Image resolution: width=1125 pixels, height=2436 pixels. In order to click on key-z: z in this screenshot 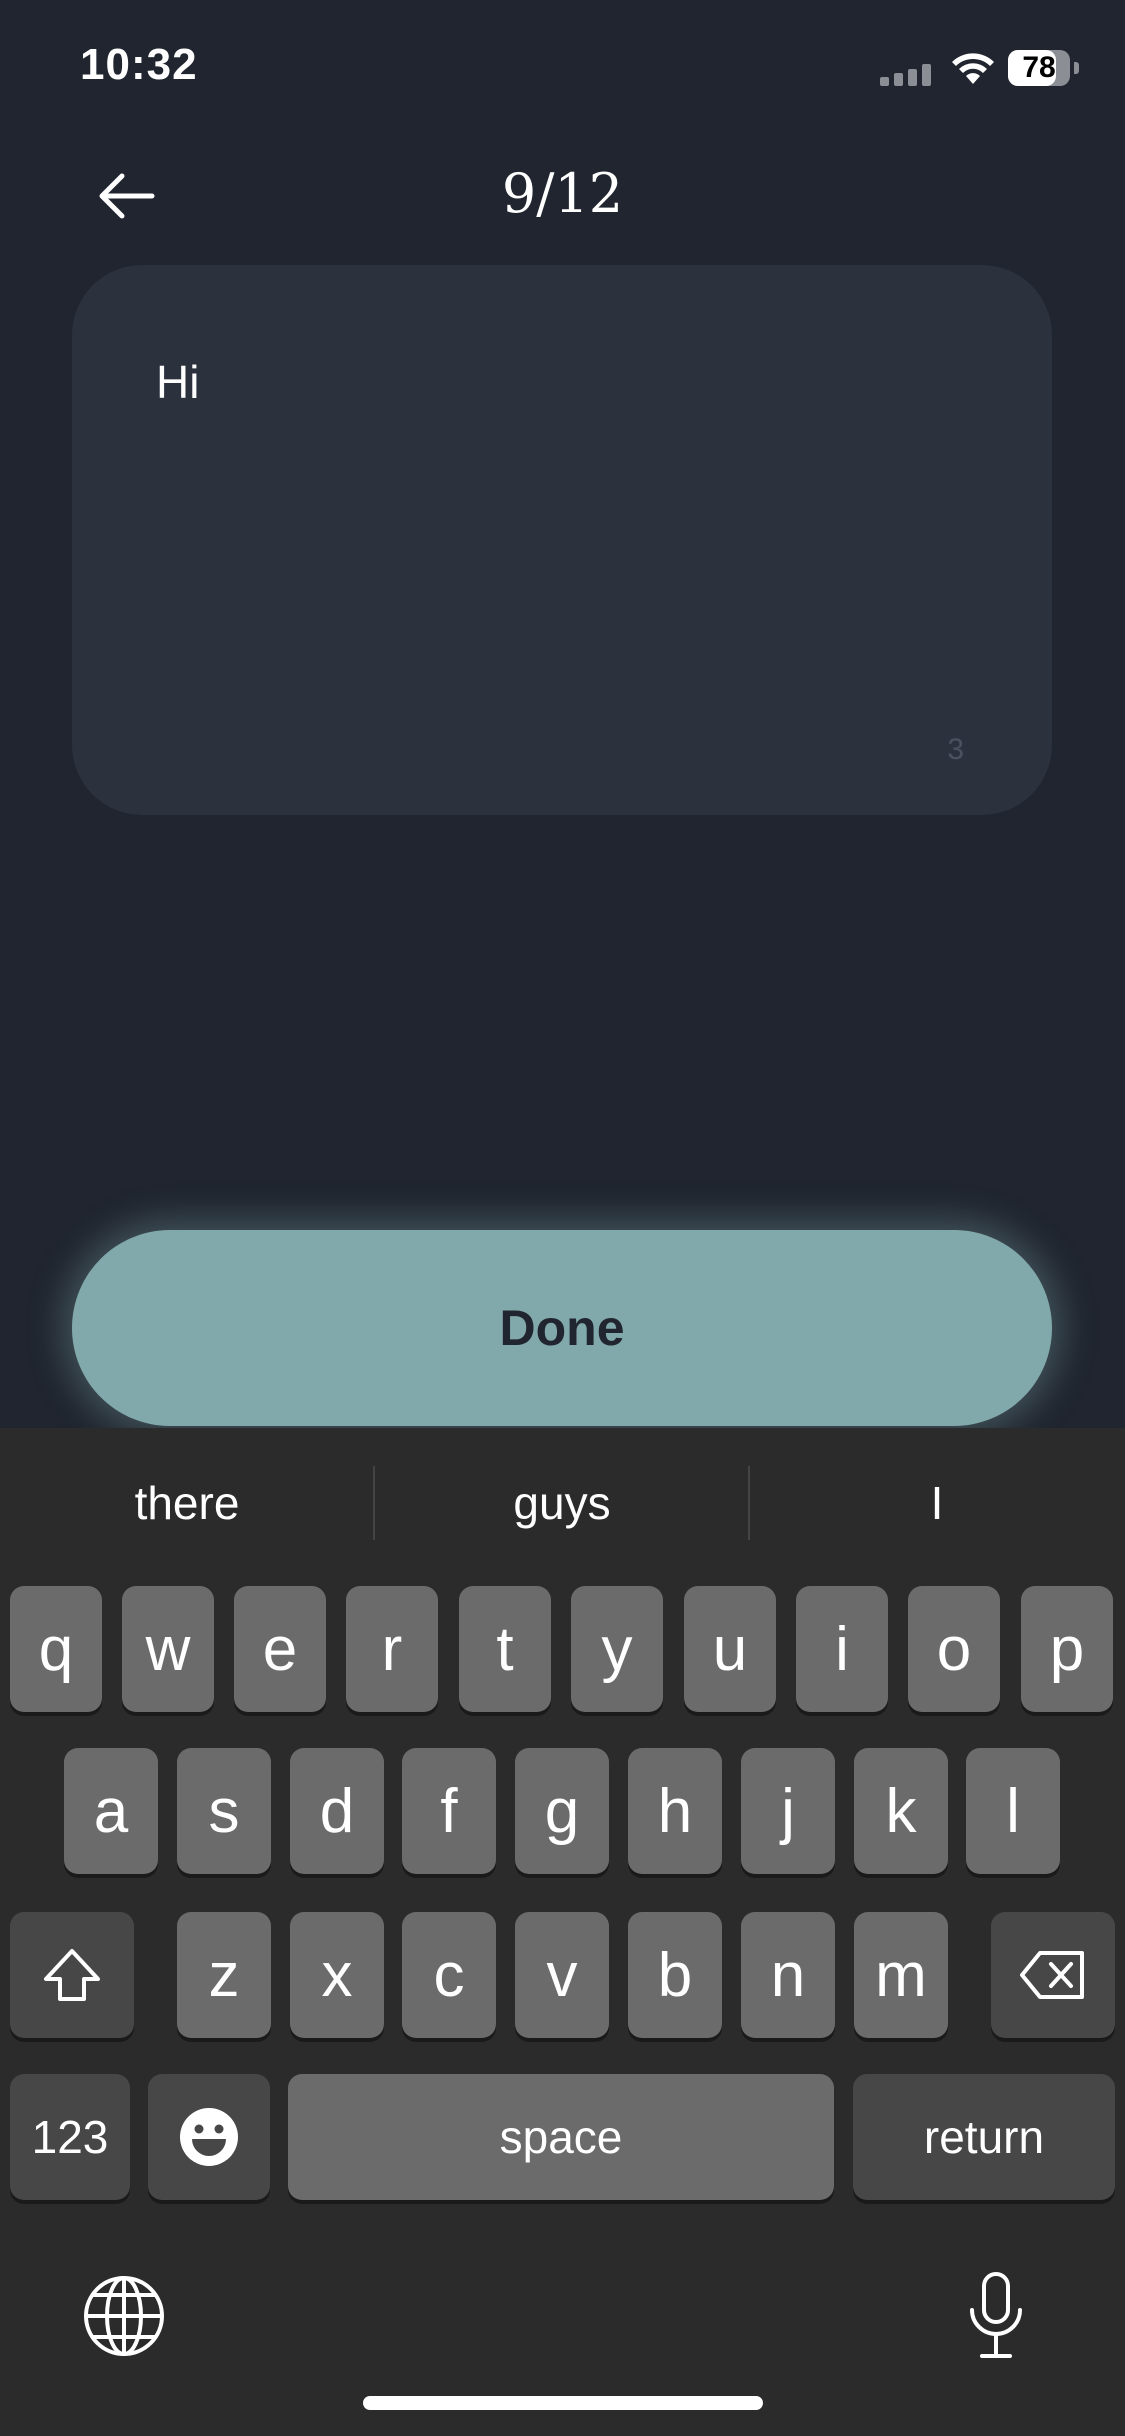, I will do `click(224, 1975)`.